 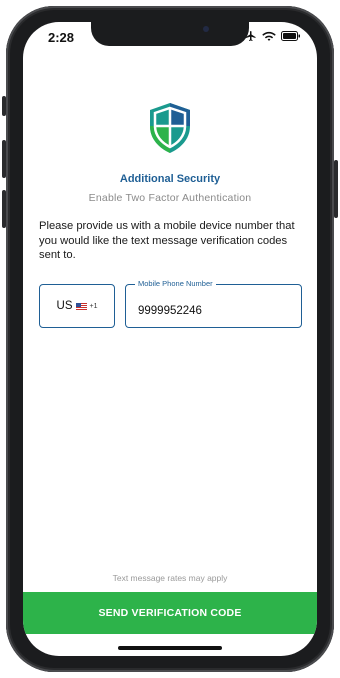 I want to click on country-code-selector: US +1, so click(x=77, y=306).